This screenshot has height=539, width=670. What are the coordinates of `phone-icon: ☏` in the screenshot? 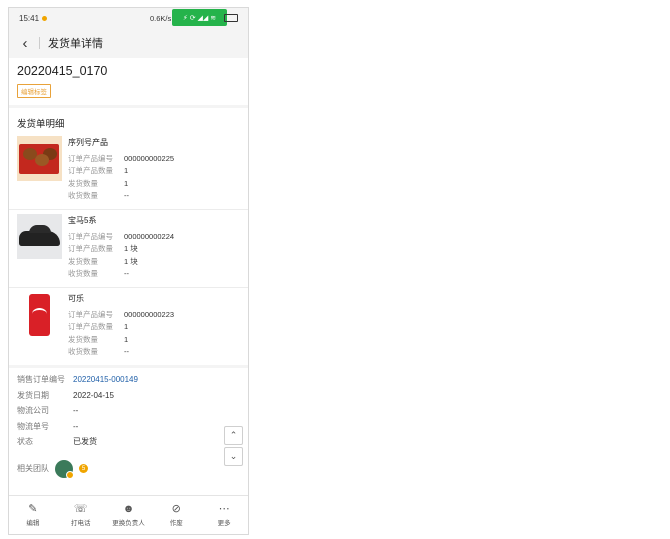 It's located at (80, 509).